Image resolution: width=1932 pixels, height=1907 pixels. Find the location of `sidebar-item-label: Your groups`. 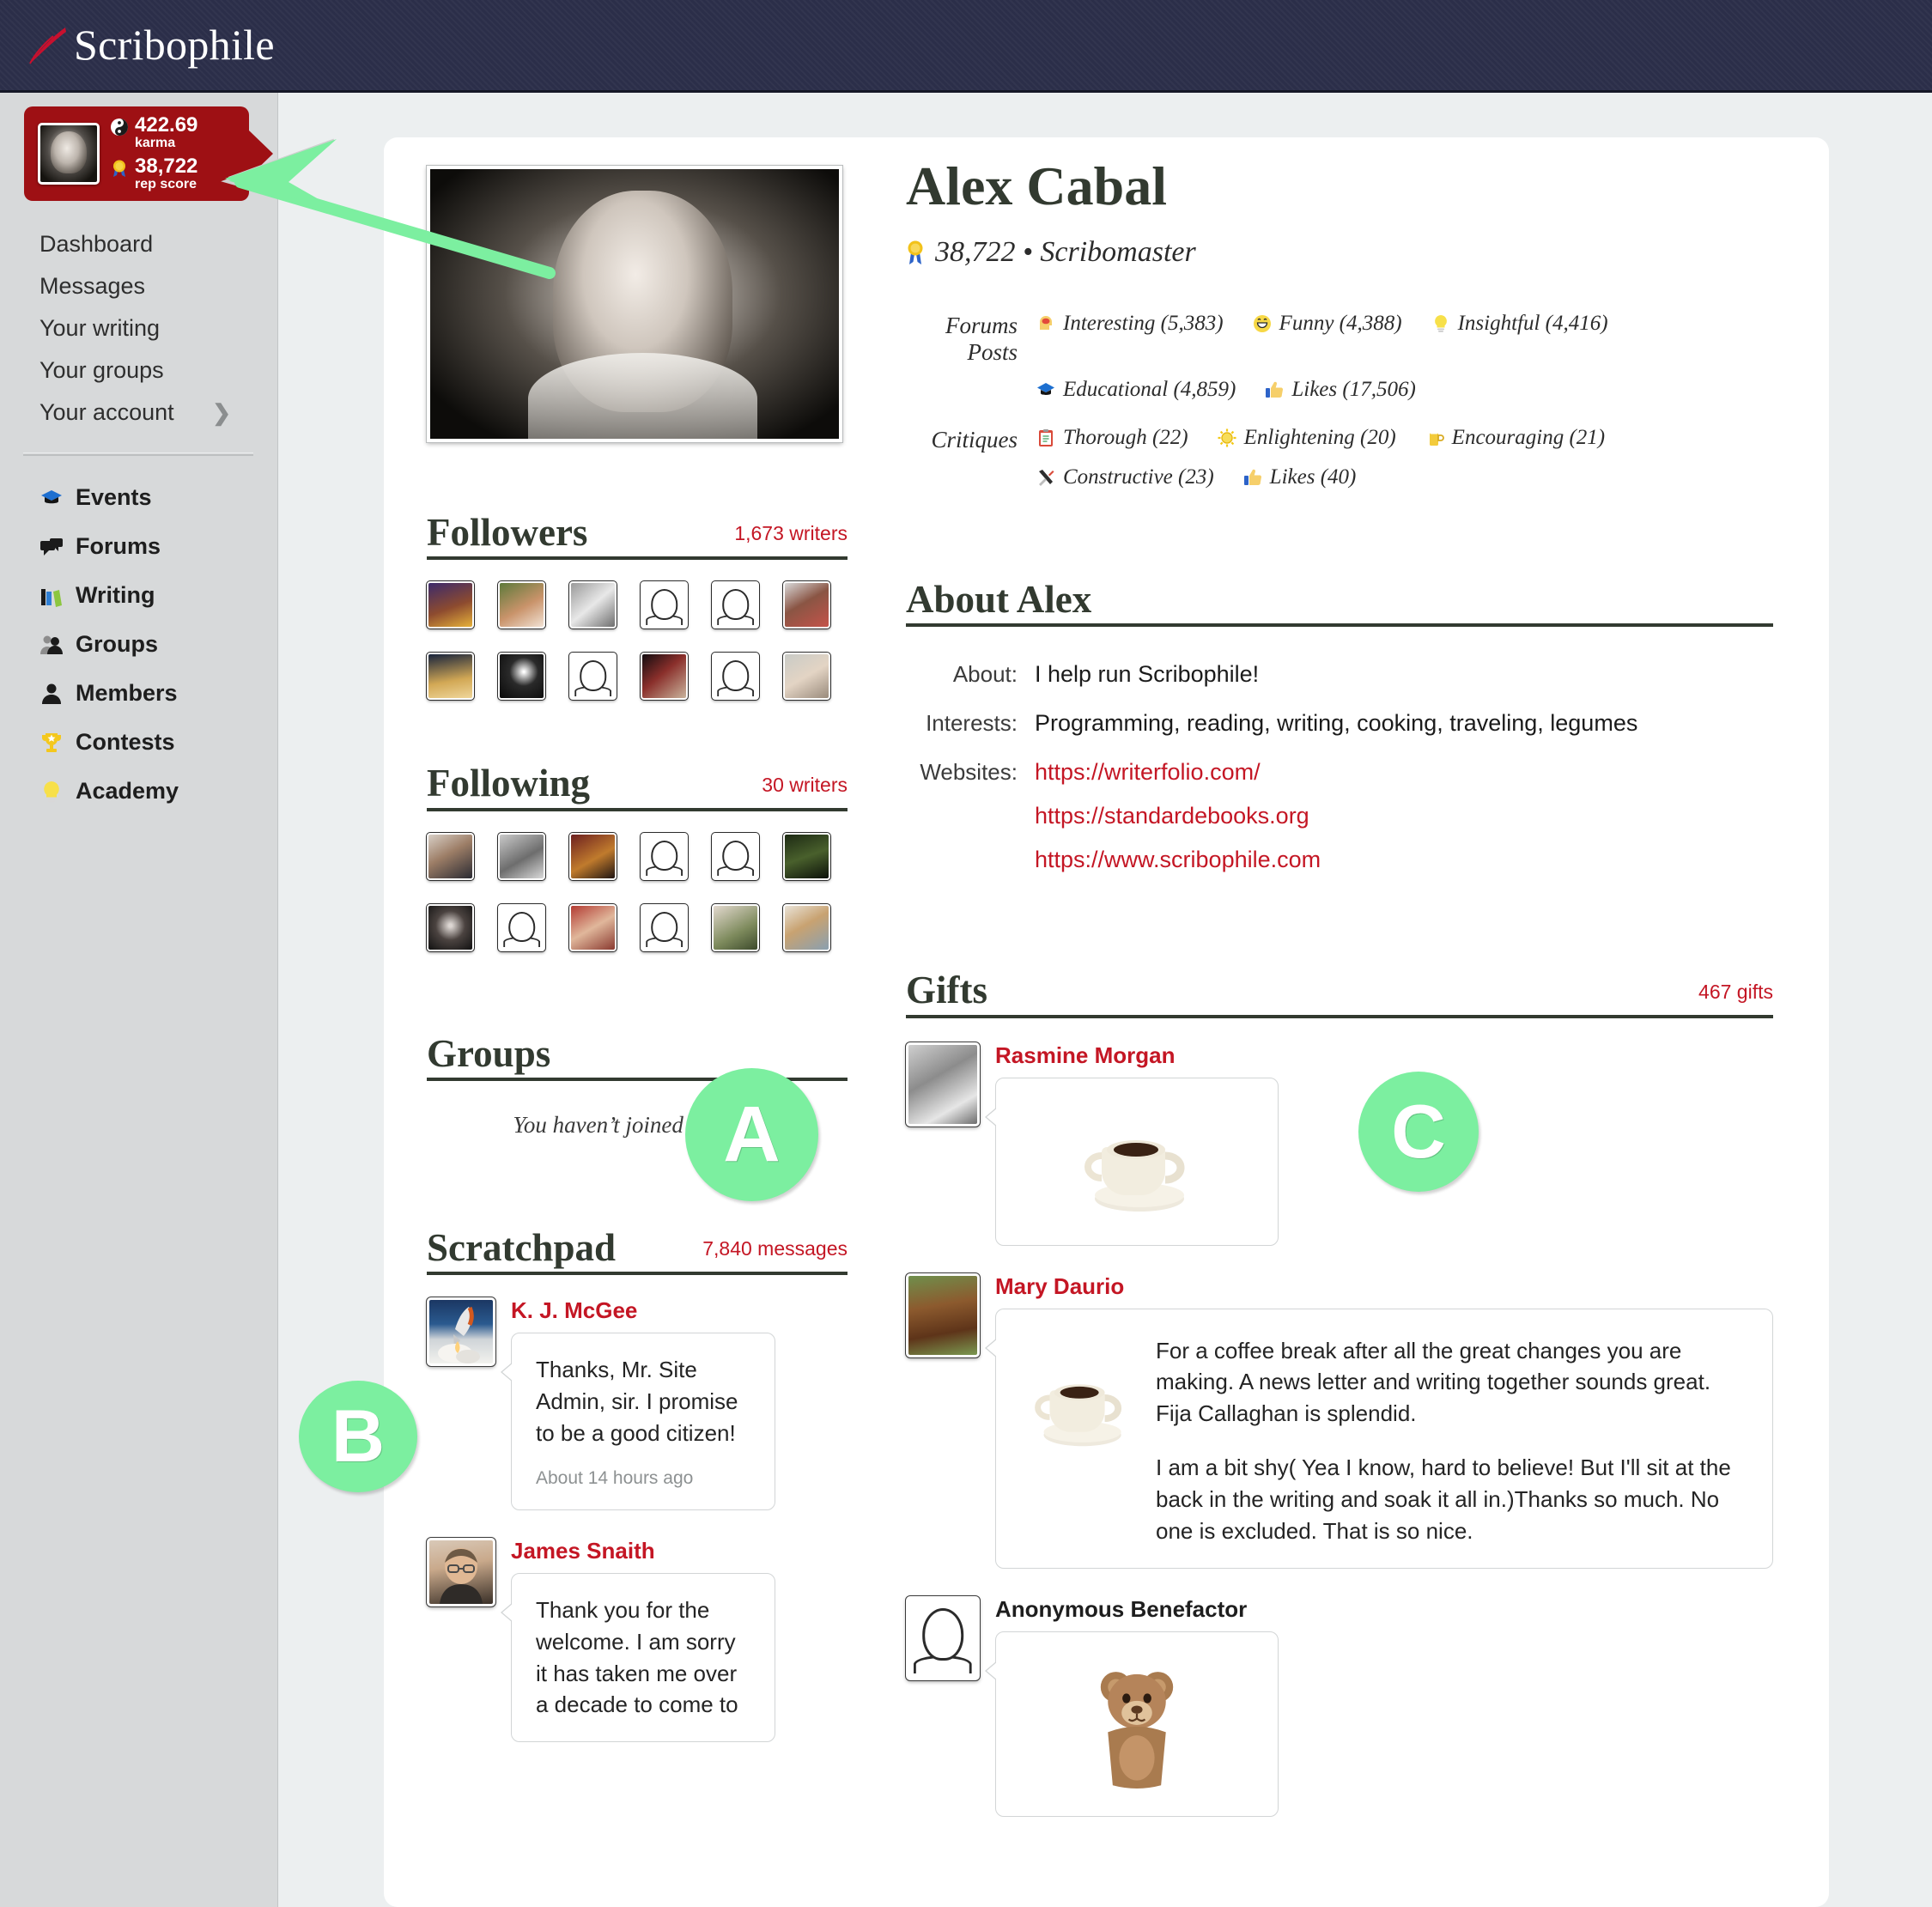

sidebar-item-label: Your groups is located at coordinates (101, 370).